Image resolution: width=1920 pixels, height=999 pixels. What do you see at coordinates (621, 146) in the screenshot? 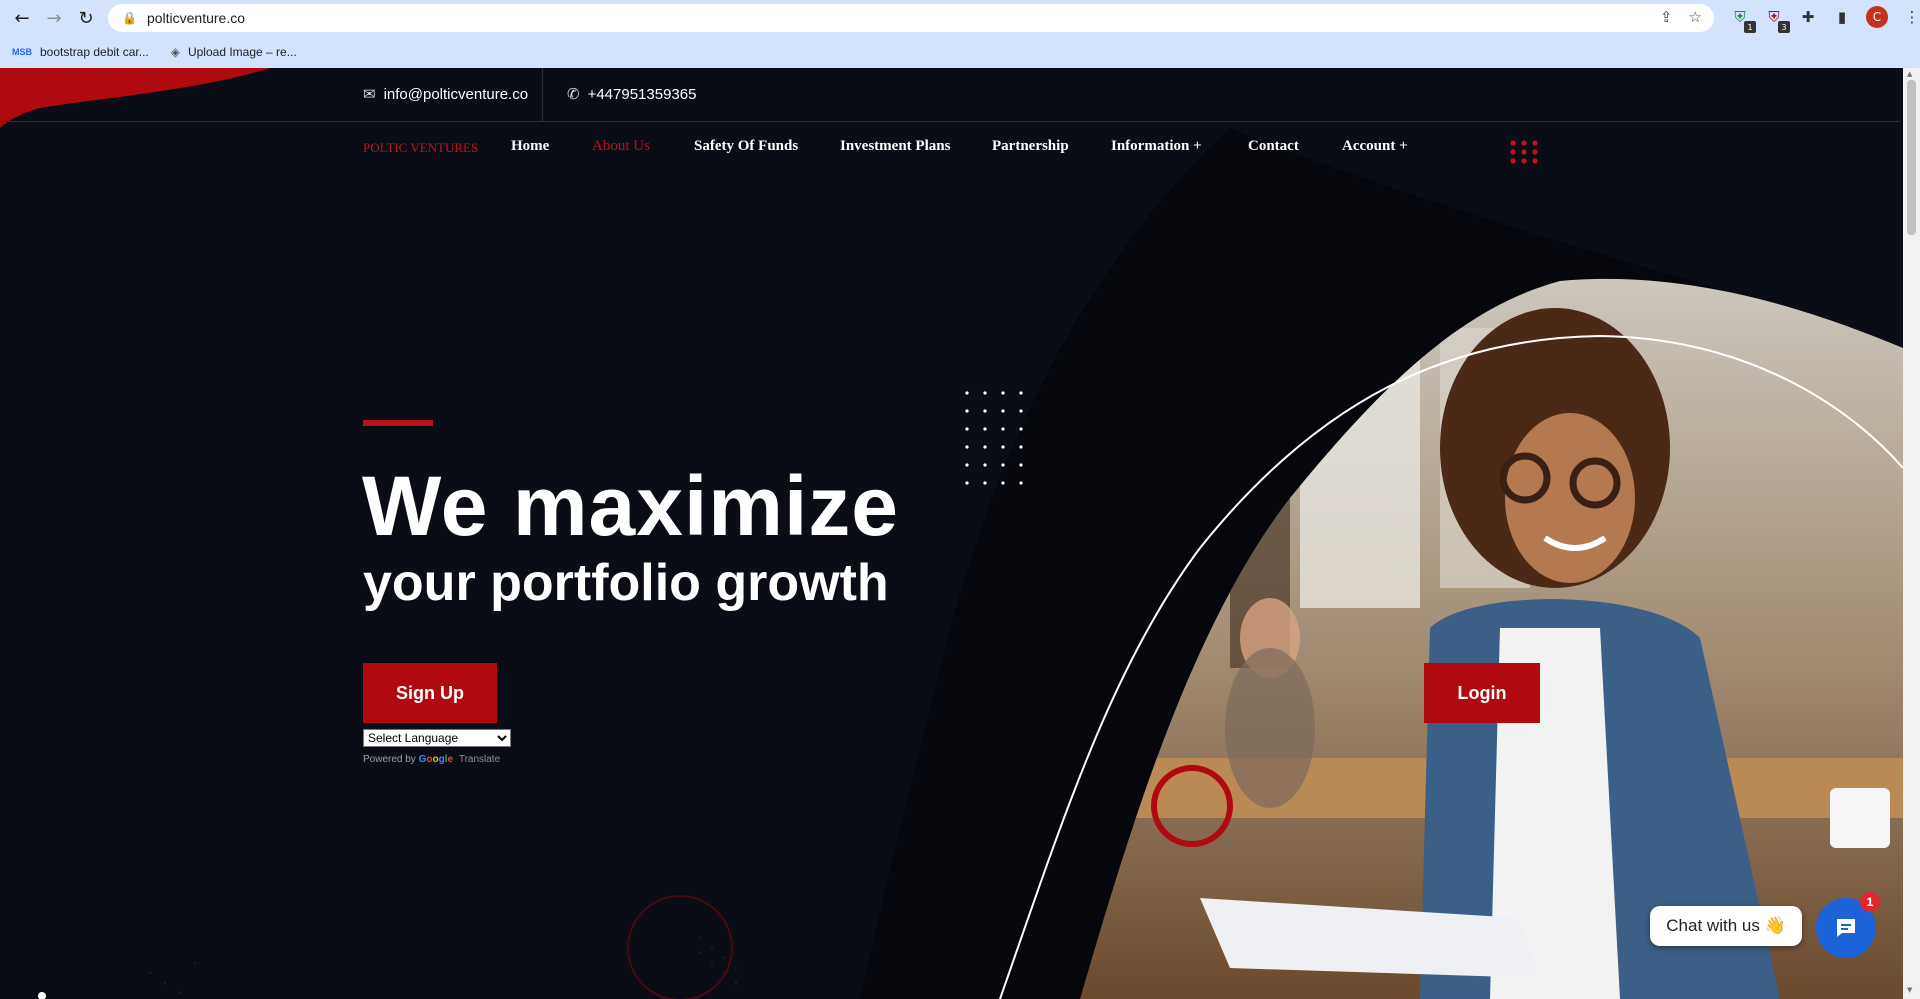
I see `nav-about-us: About Us` at bounding box center [621, 146].